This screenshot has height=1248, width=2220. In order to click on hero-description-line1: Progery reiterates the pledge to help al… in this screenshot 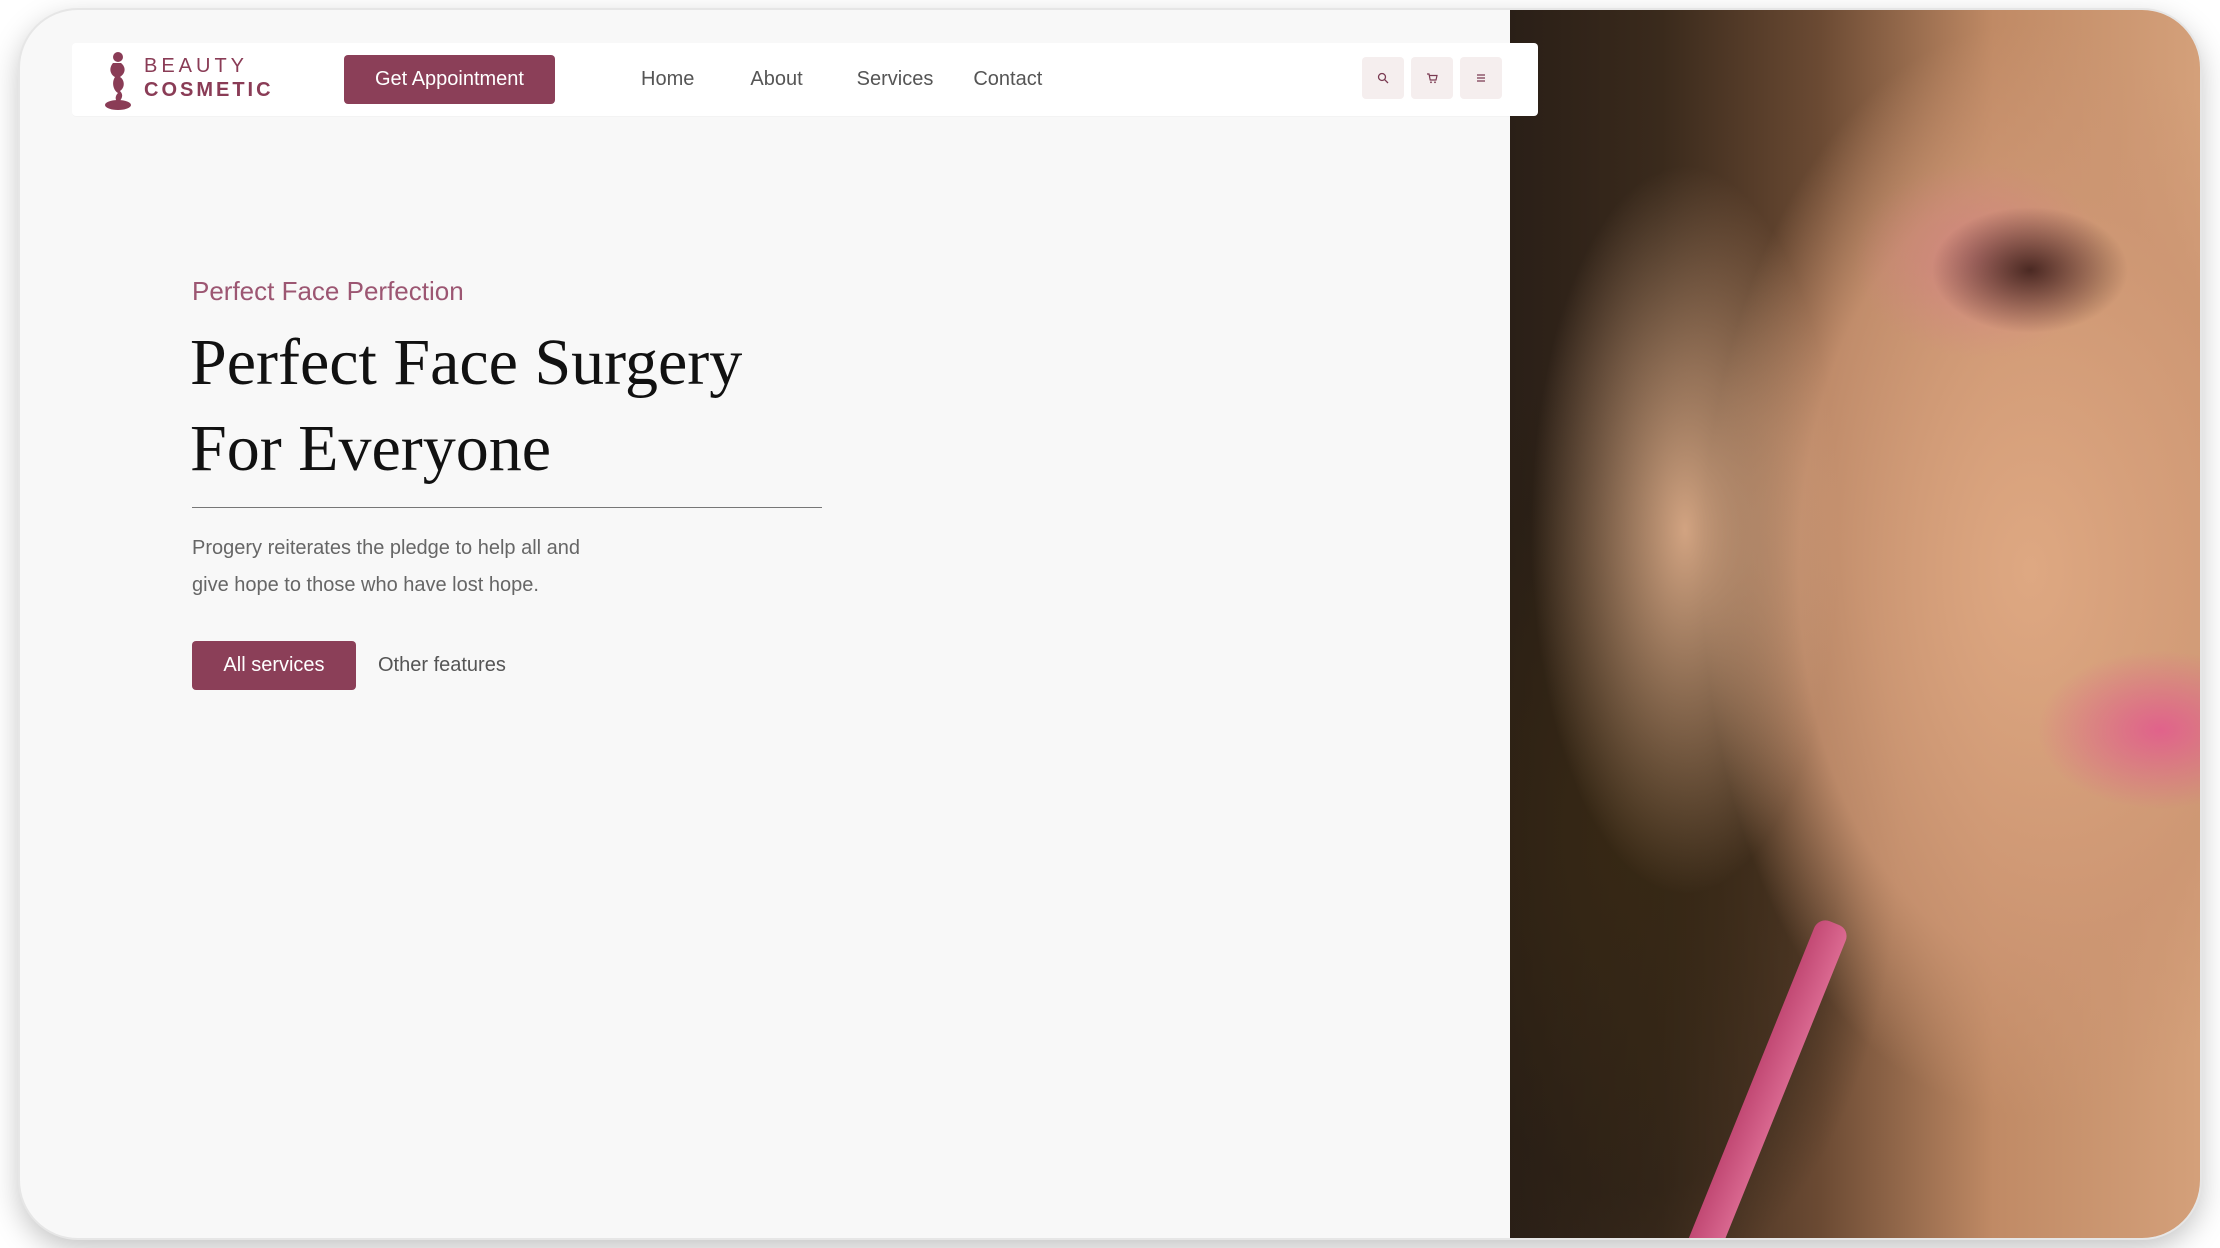, I will do `click(386, 548)`.